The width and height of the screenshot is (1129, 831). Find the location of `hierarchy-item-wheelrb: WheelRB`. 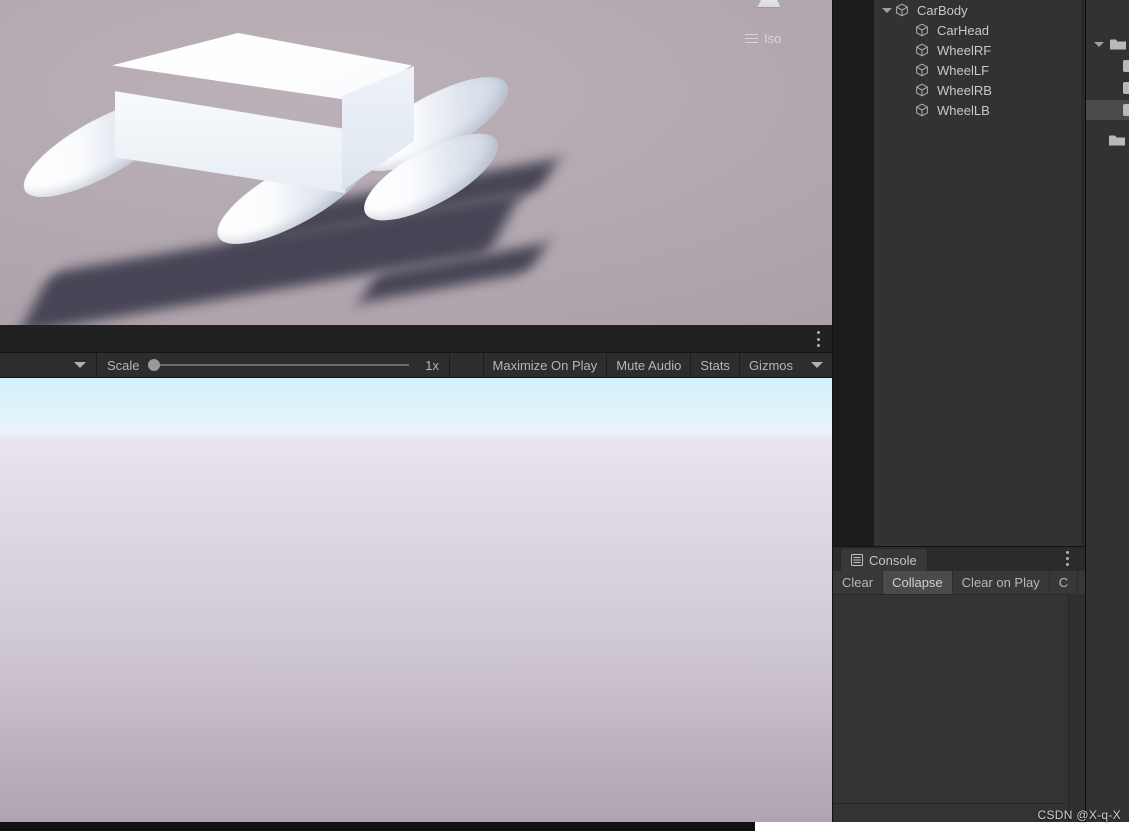

hierarchy-item-wheelrb: WheelRB is located at coordinates (979, 90).